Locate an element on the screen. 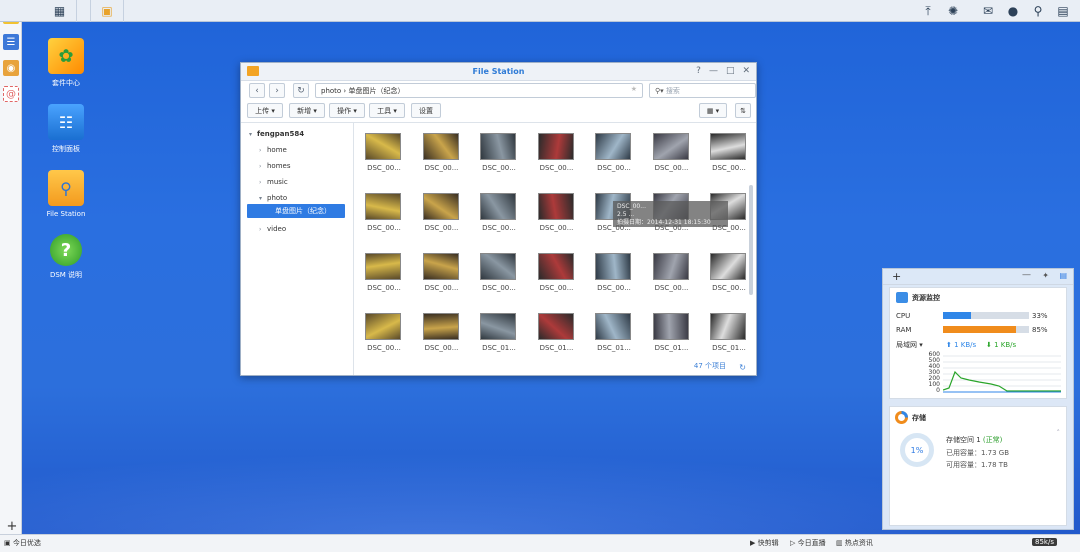  desktop-icon-dsm-help: ? DSM 说明 is located at coordinates (66, 257).